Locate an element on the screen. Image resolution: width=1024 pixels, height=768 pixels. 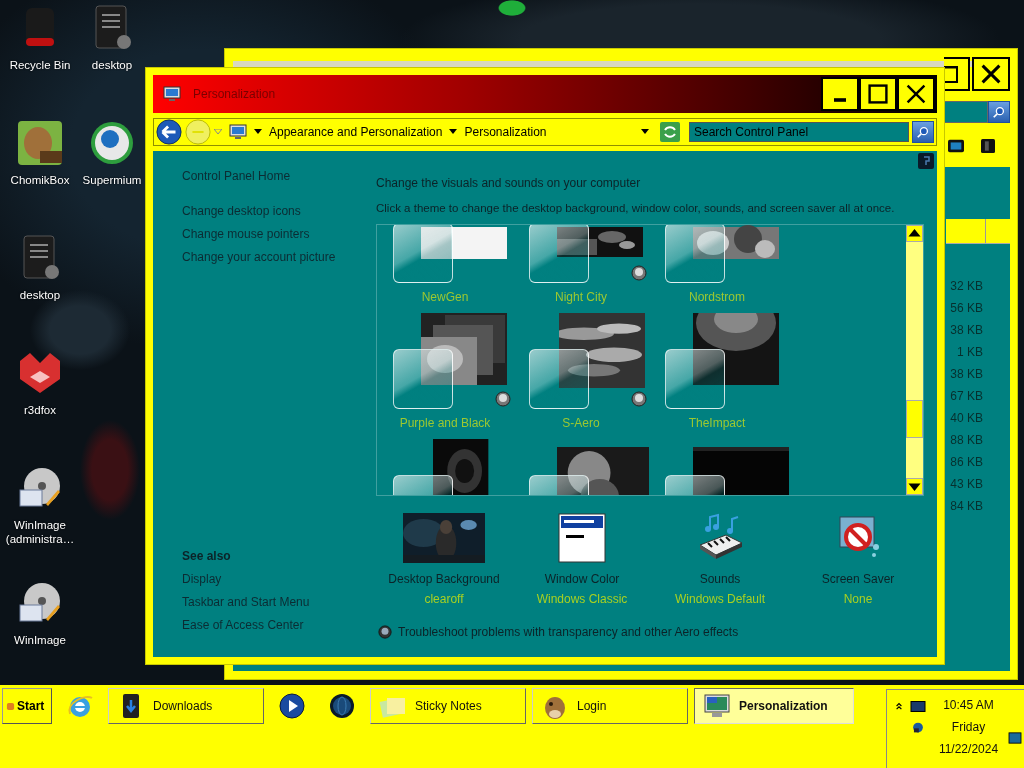
start-icon is located at coordinates (10, 706).